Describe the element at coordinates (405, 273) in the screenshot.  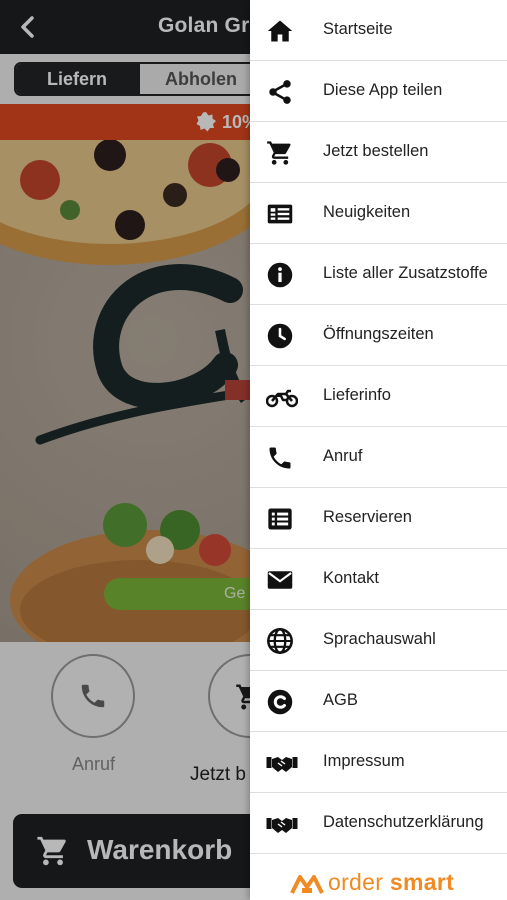
I see `menu-label: Liste aller Zusatzstoffe` at that location.